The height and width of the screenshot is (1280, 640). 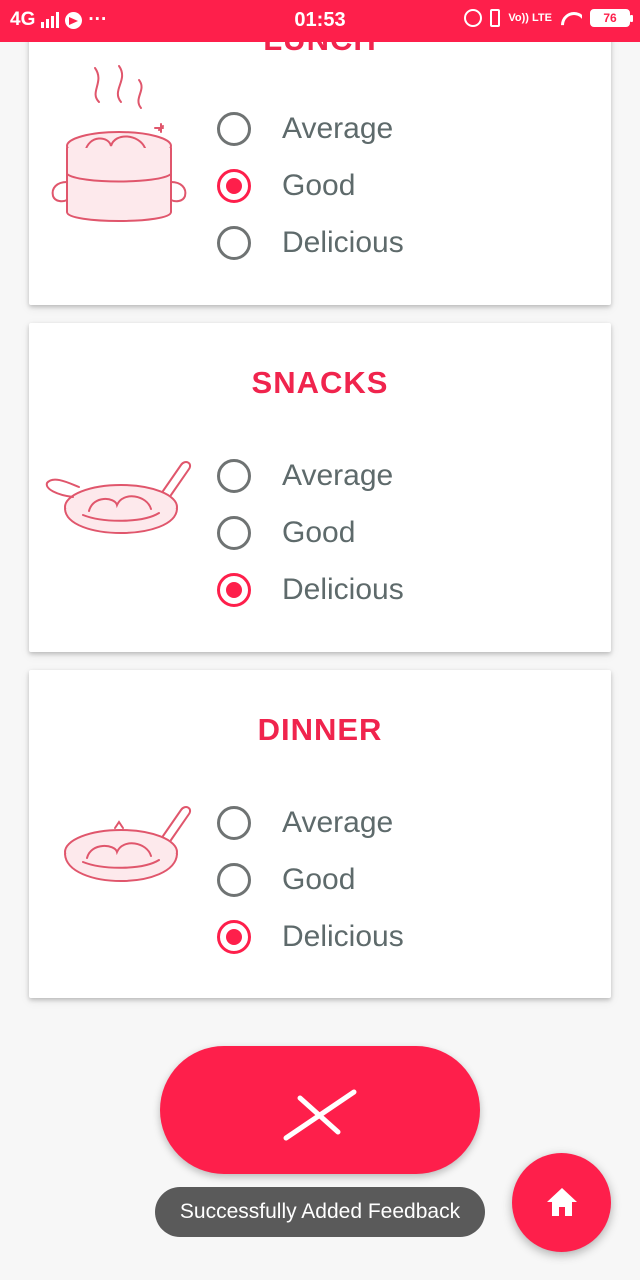 I want to click on steamer-pot-icon, so click(x=119, y=143).